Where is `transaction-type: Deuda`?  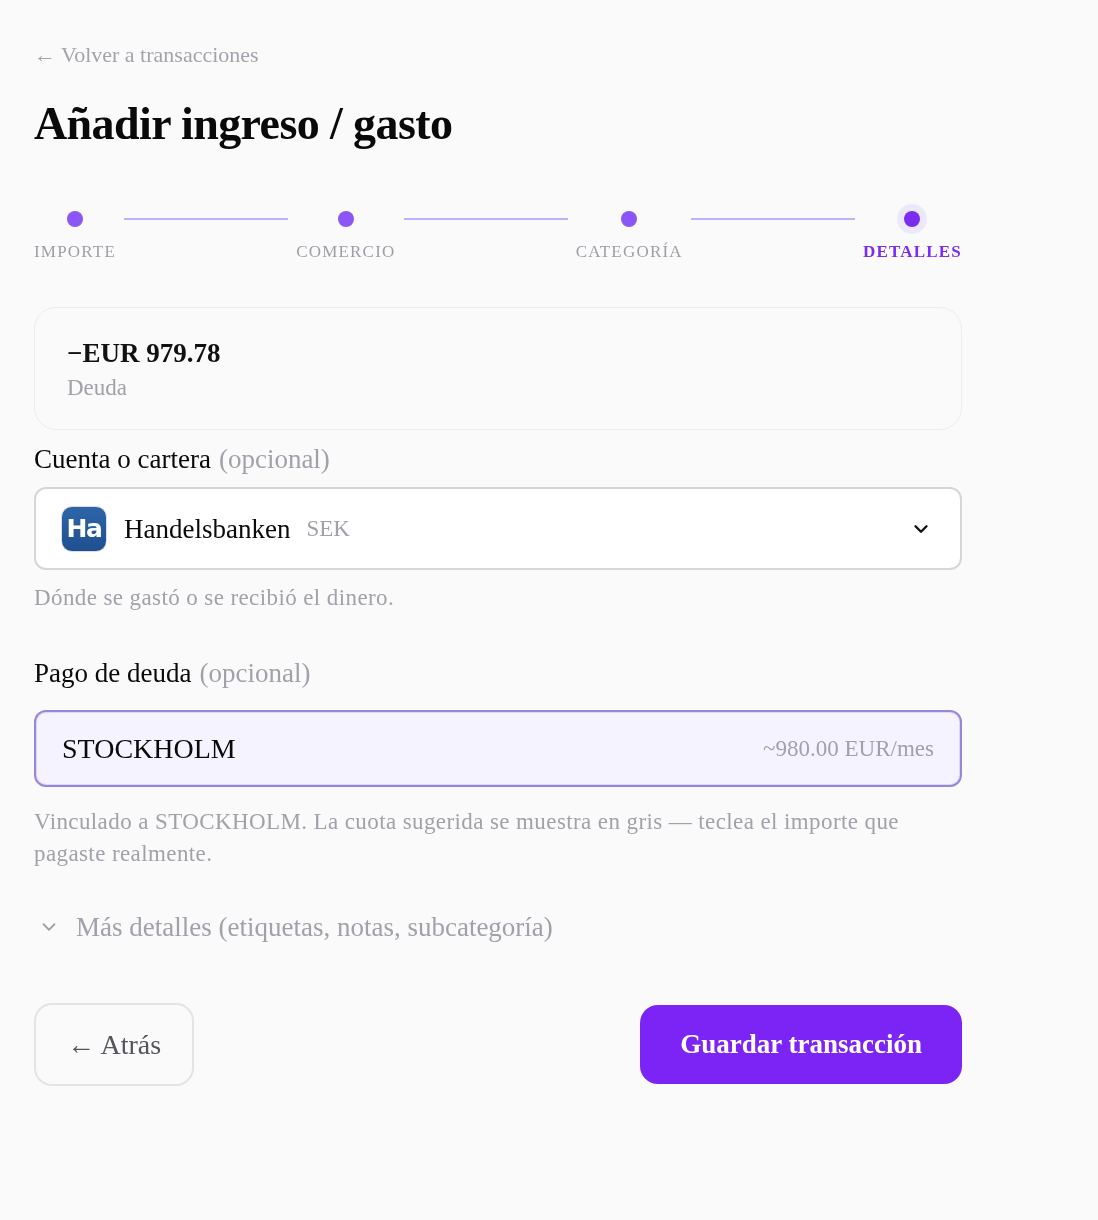
transaction-type: Deuda is located at coordinates (97, 388).